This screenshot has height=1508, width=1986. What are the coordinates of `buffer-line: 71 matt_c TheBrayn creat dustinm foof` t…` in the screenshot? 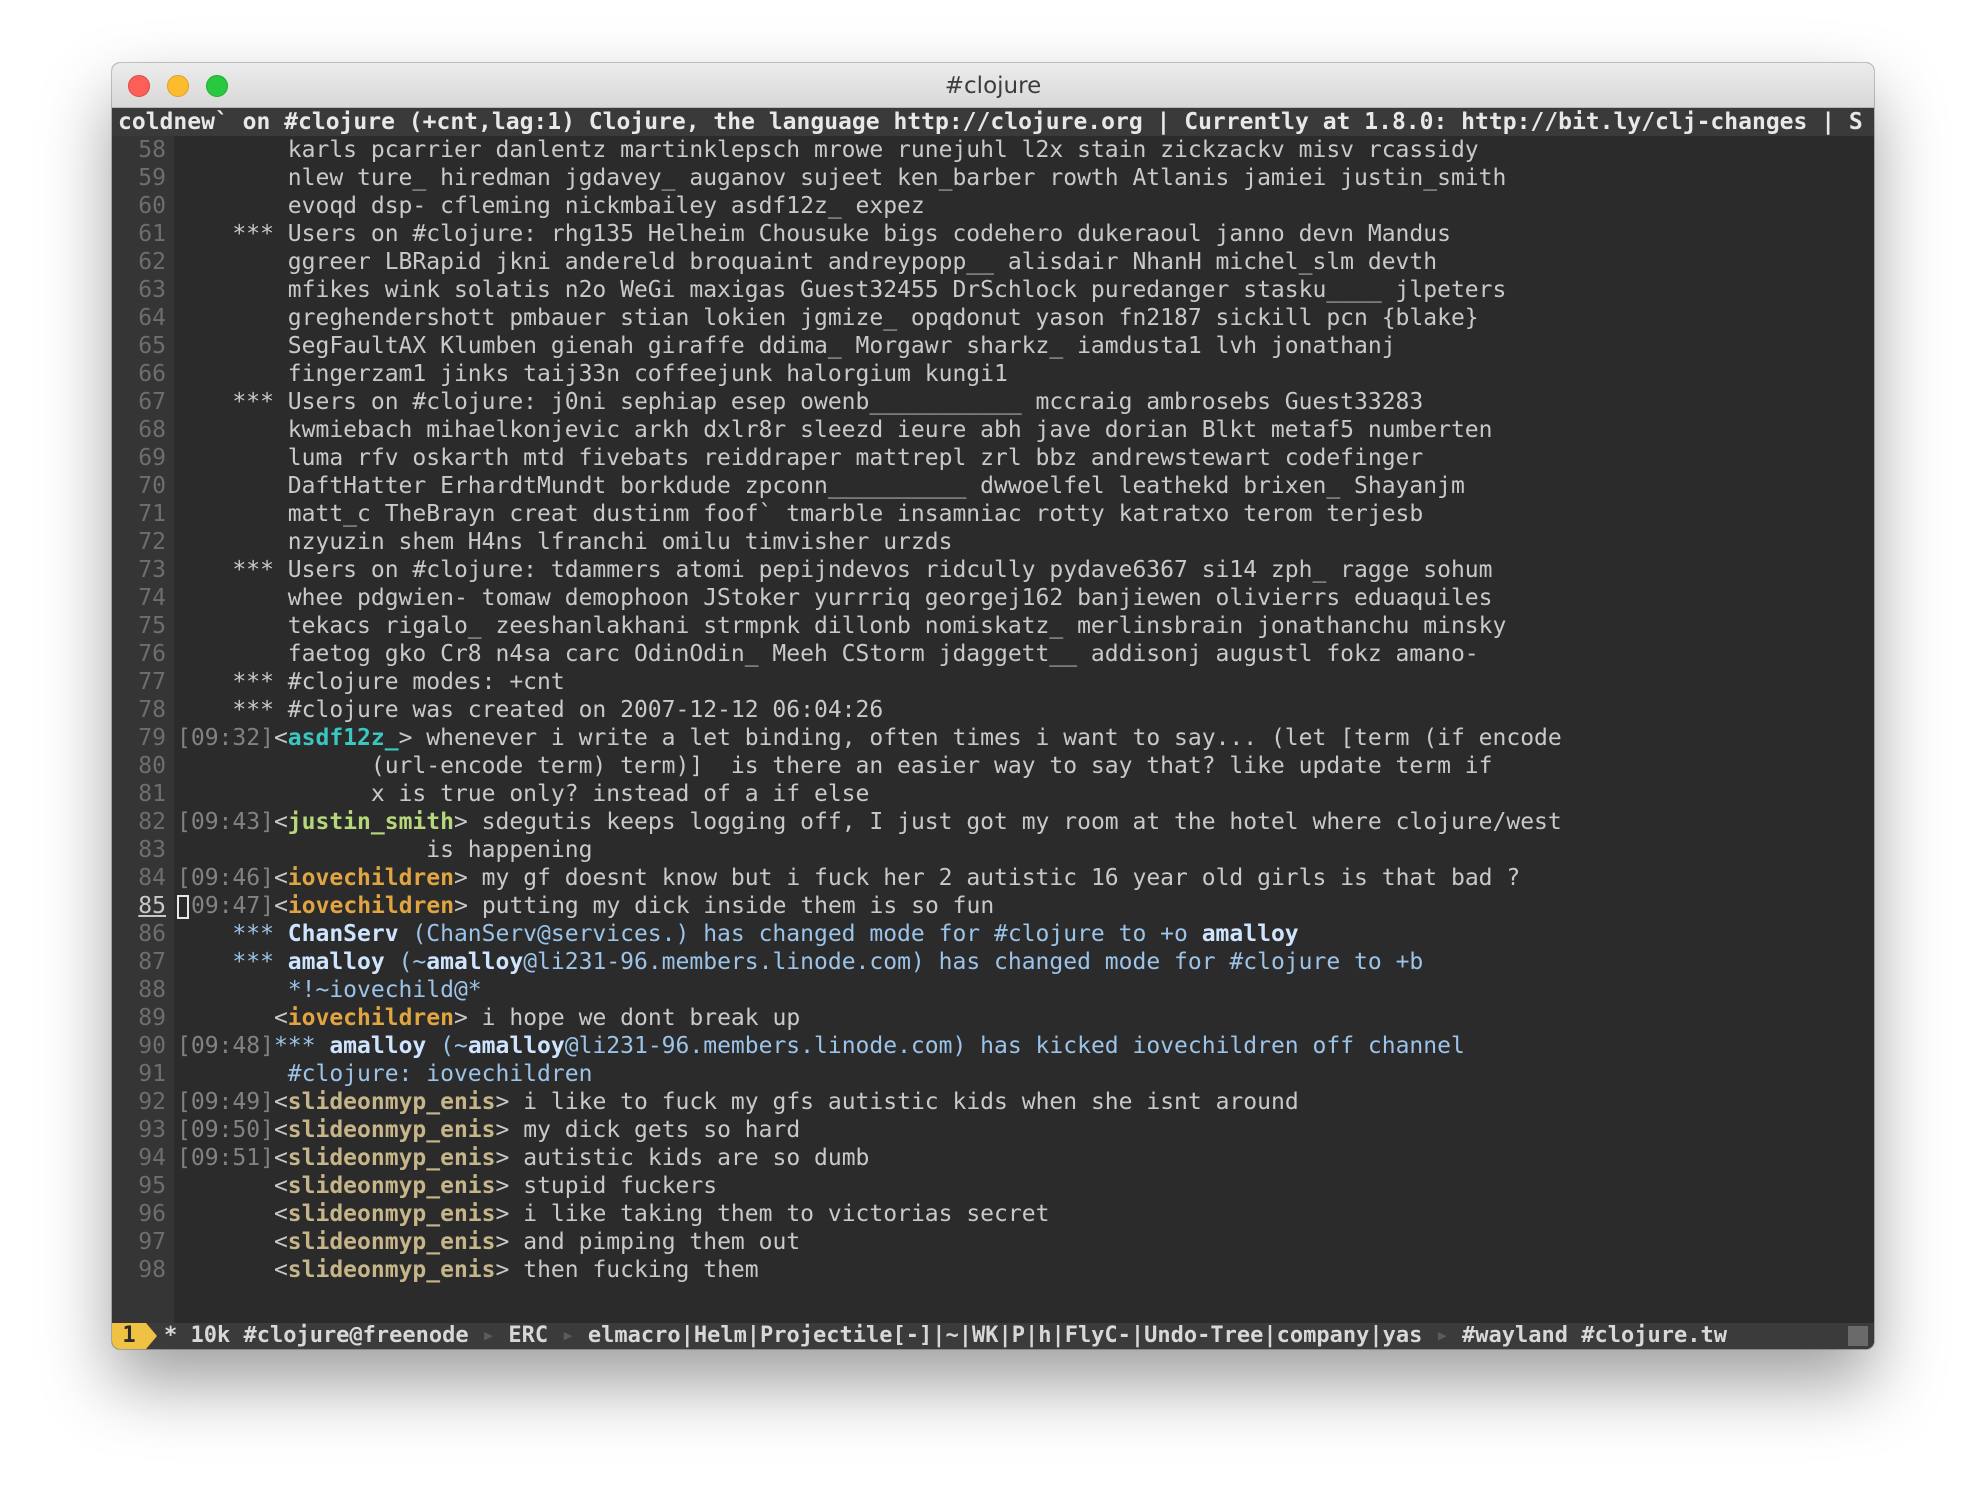 It's located at (993, 514).